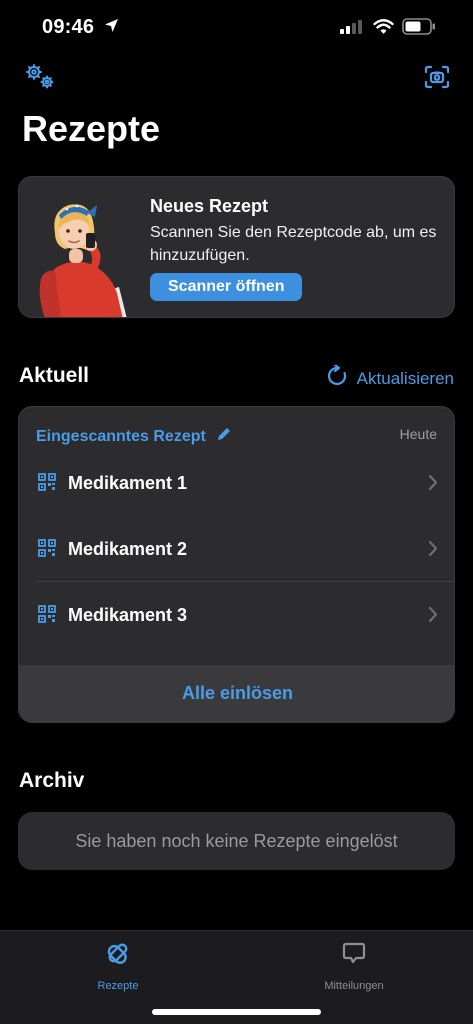 The height and width of the screenshot is (1024, 473). I want to click on tab-mitteilungen: Mitteilungen, so click(354, 967).